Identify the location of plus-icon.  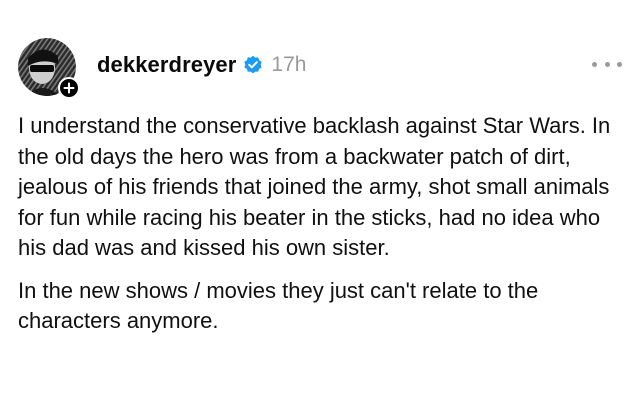
(69, 88).